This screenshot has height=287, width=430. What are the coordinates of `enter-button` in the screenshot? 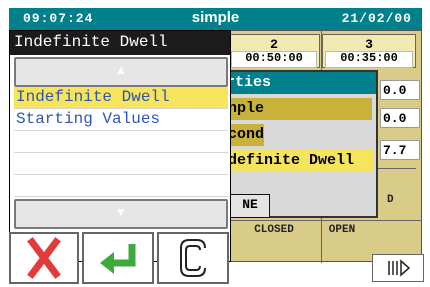 It's located at (118, 258).